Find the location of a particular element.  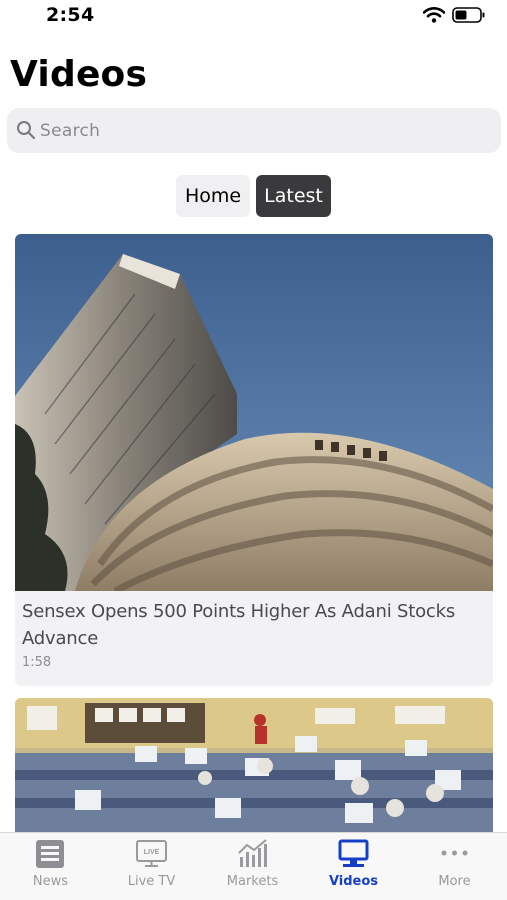

news-icon is located at coordinates (50, 854).